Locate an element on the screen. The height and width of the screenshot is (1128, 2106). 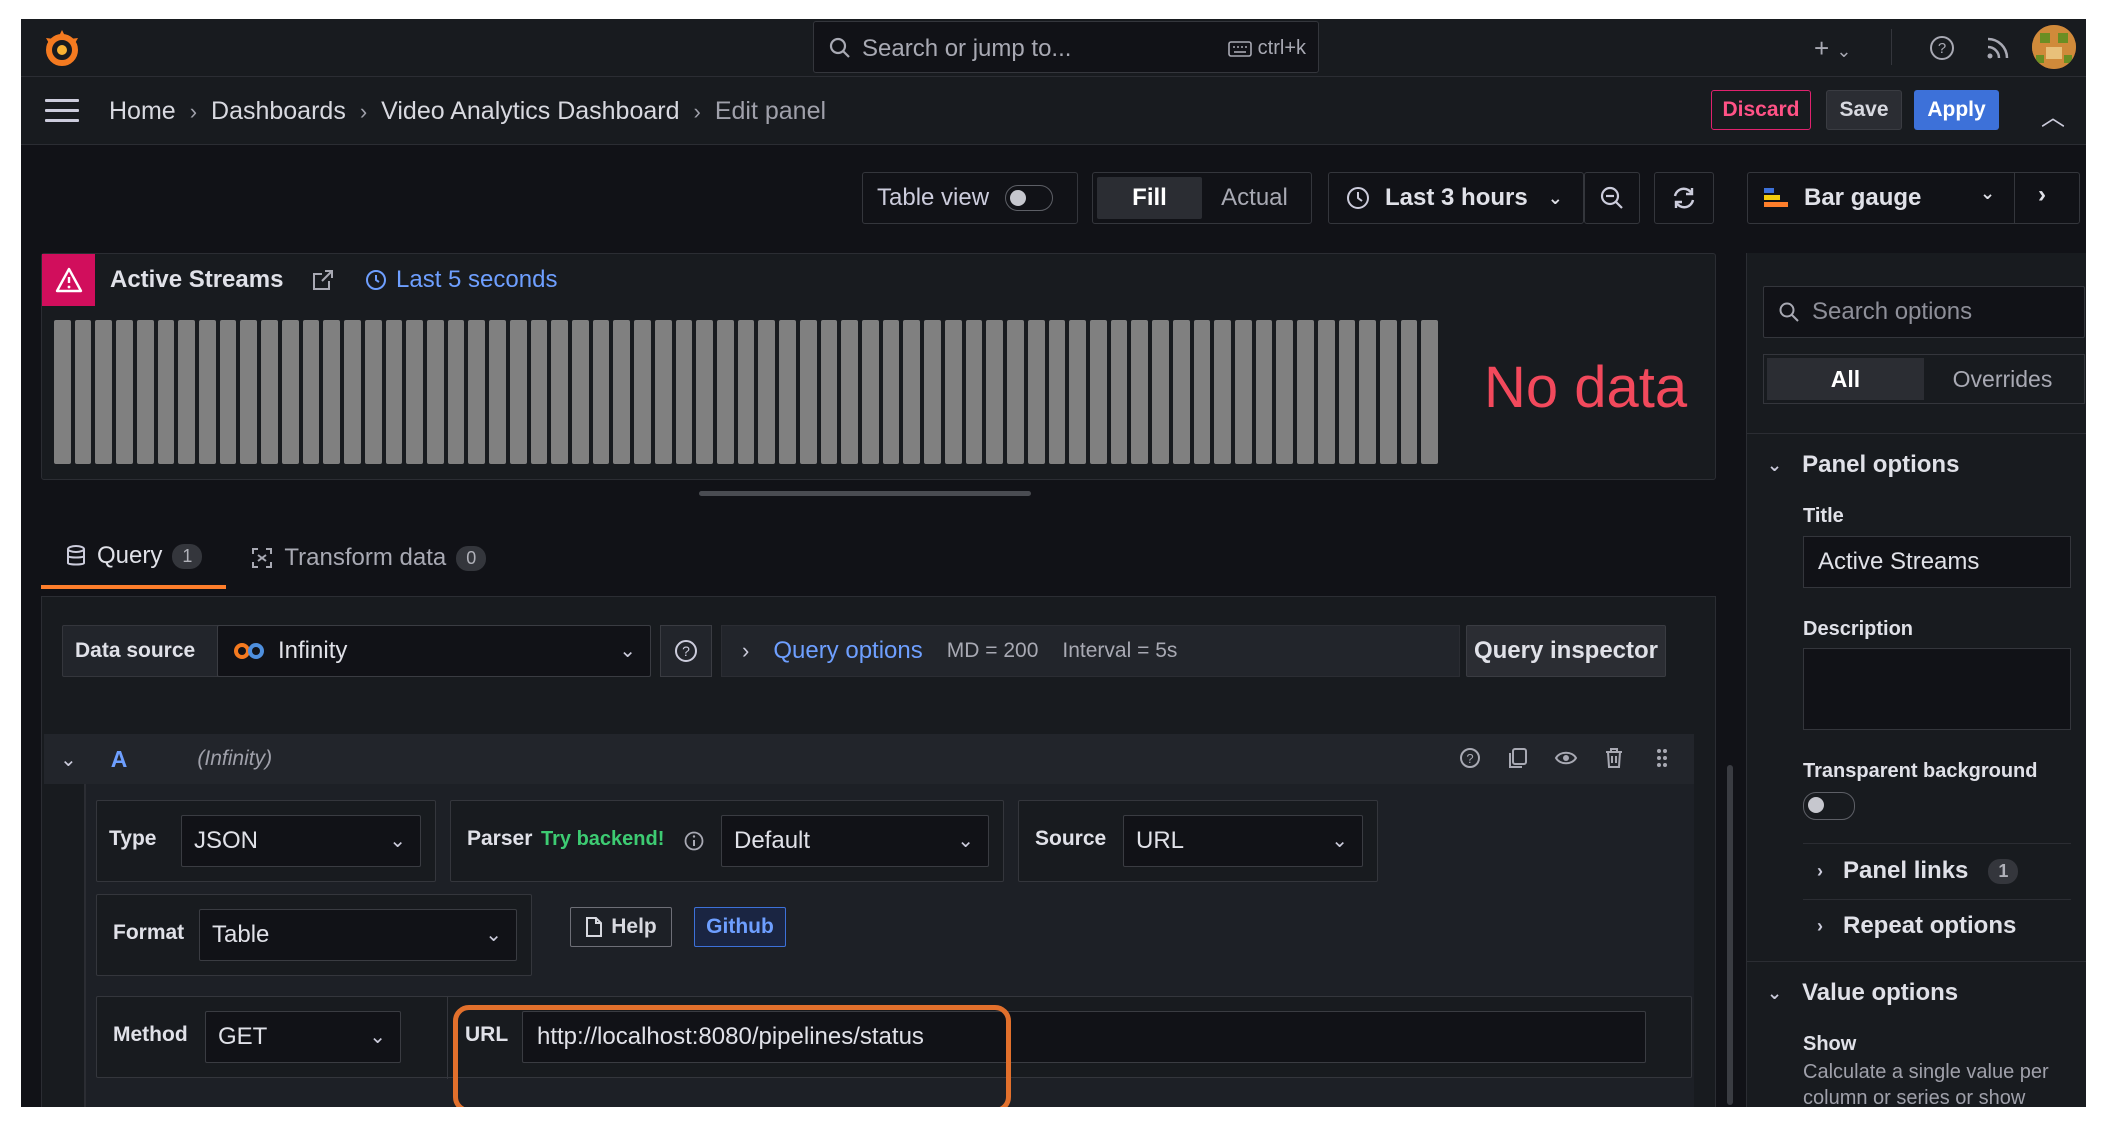
add-new-icon: + ⌄ is located at coordinates (1833, 48).